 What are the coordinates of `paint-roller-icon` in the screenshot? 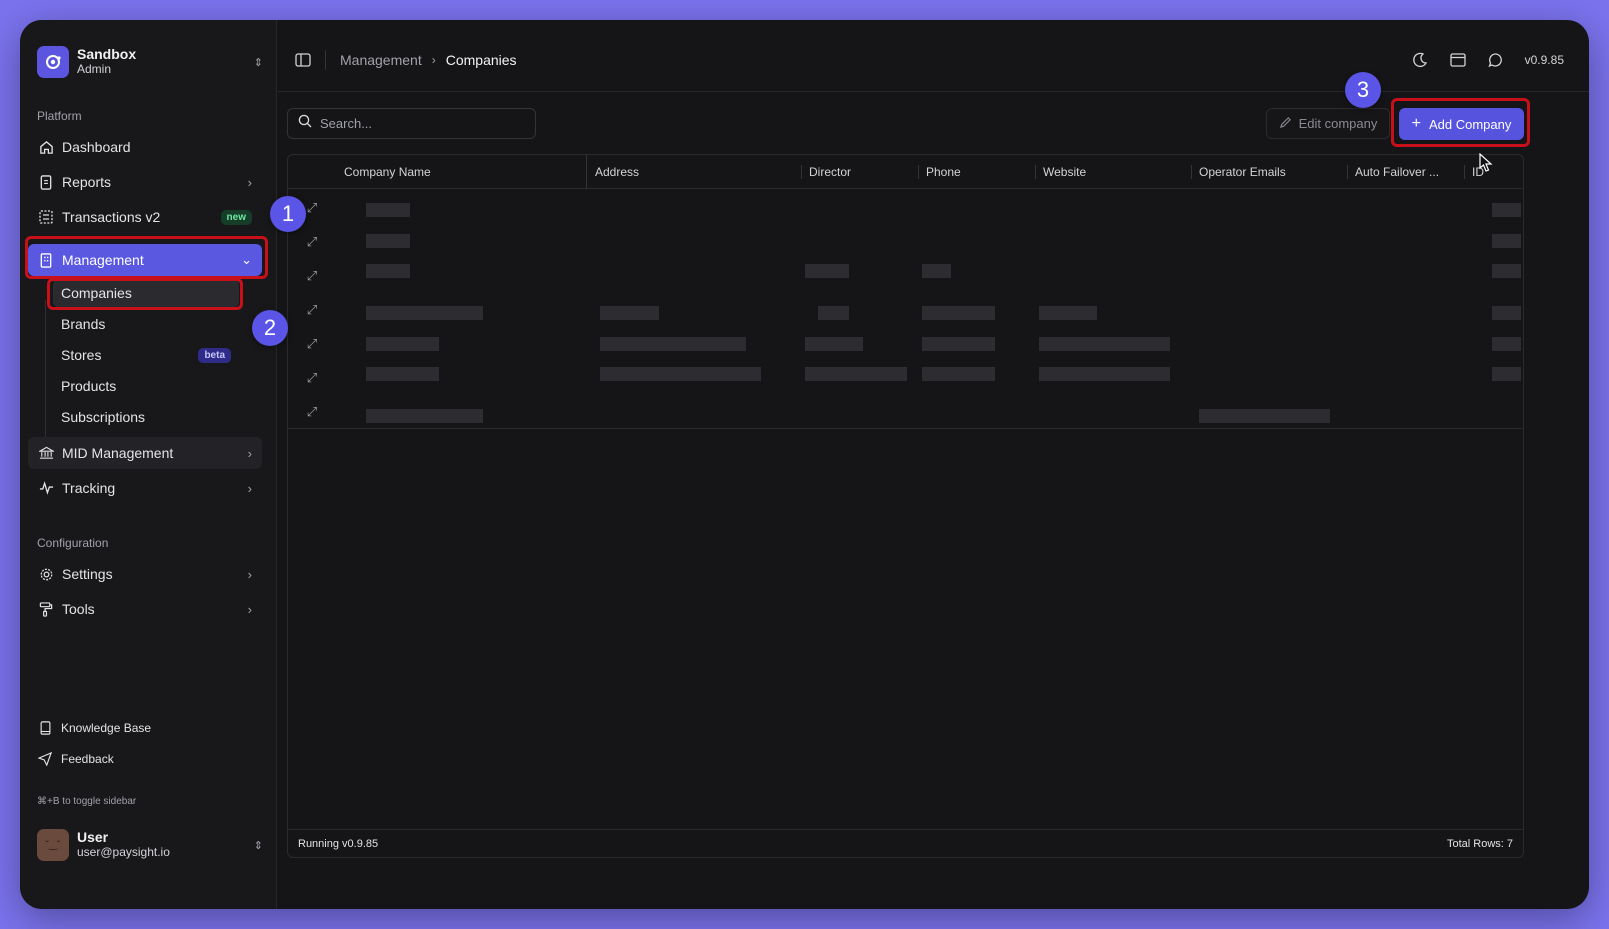 It's located at (46, 609).